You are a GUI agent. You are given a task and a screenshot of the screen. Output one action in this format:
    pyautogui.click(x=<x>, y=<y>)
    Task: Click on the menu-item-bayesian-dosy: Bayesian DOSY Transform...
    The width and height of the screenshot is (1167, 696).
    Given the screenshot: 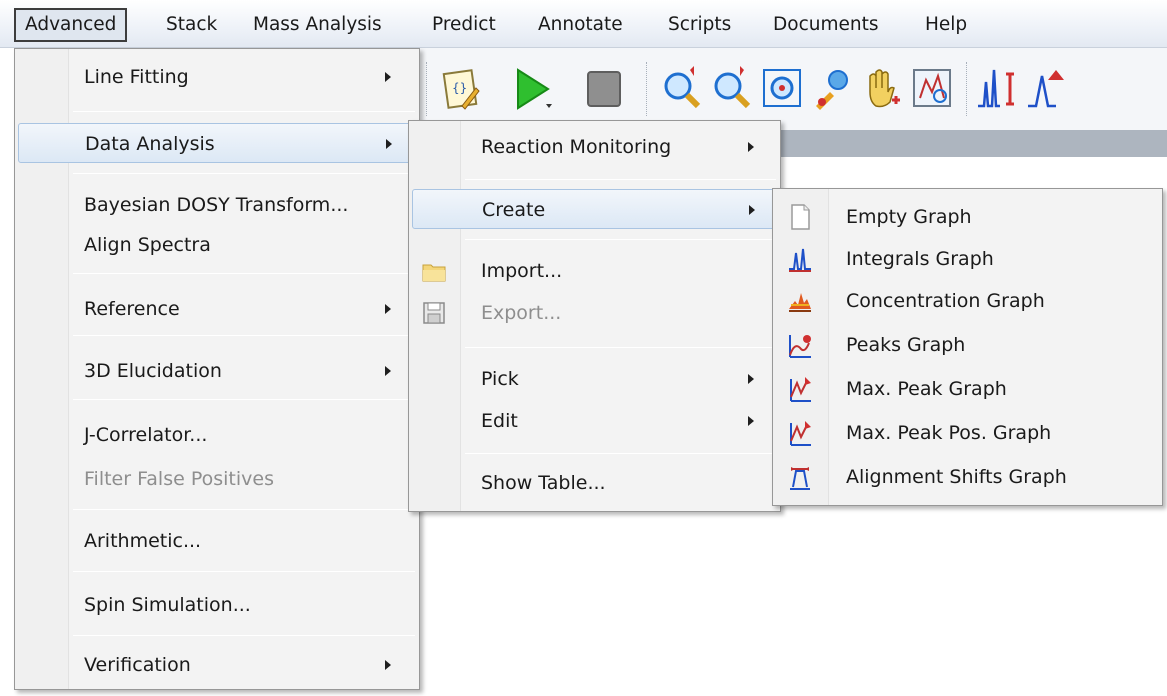 What is the action you would take?
    pyautogui.click(x=217, y=205)
    